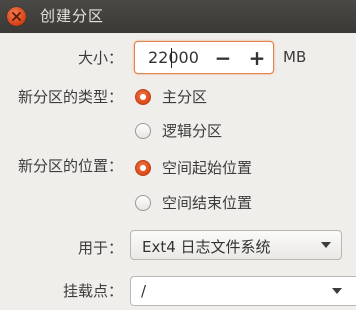 The width and height of the screenshot is (356, 310). I want to click on radio-end-of-space, so click(143, 203).